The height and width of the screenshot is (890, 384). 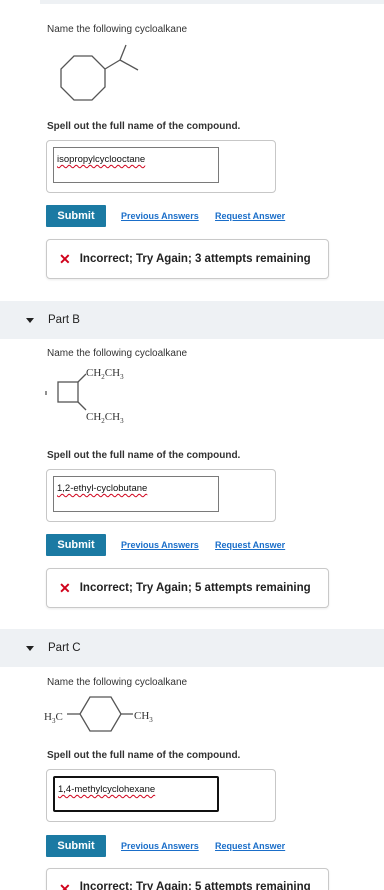 I want to click on structure-isopropylcyclooctane, so click(x=99, y=72).